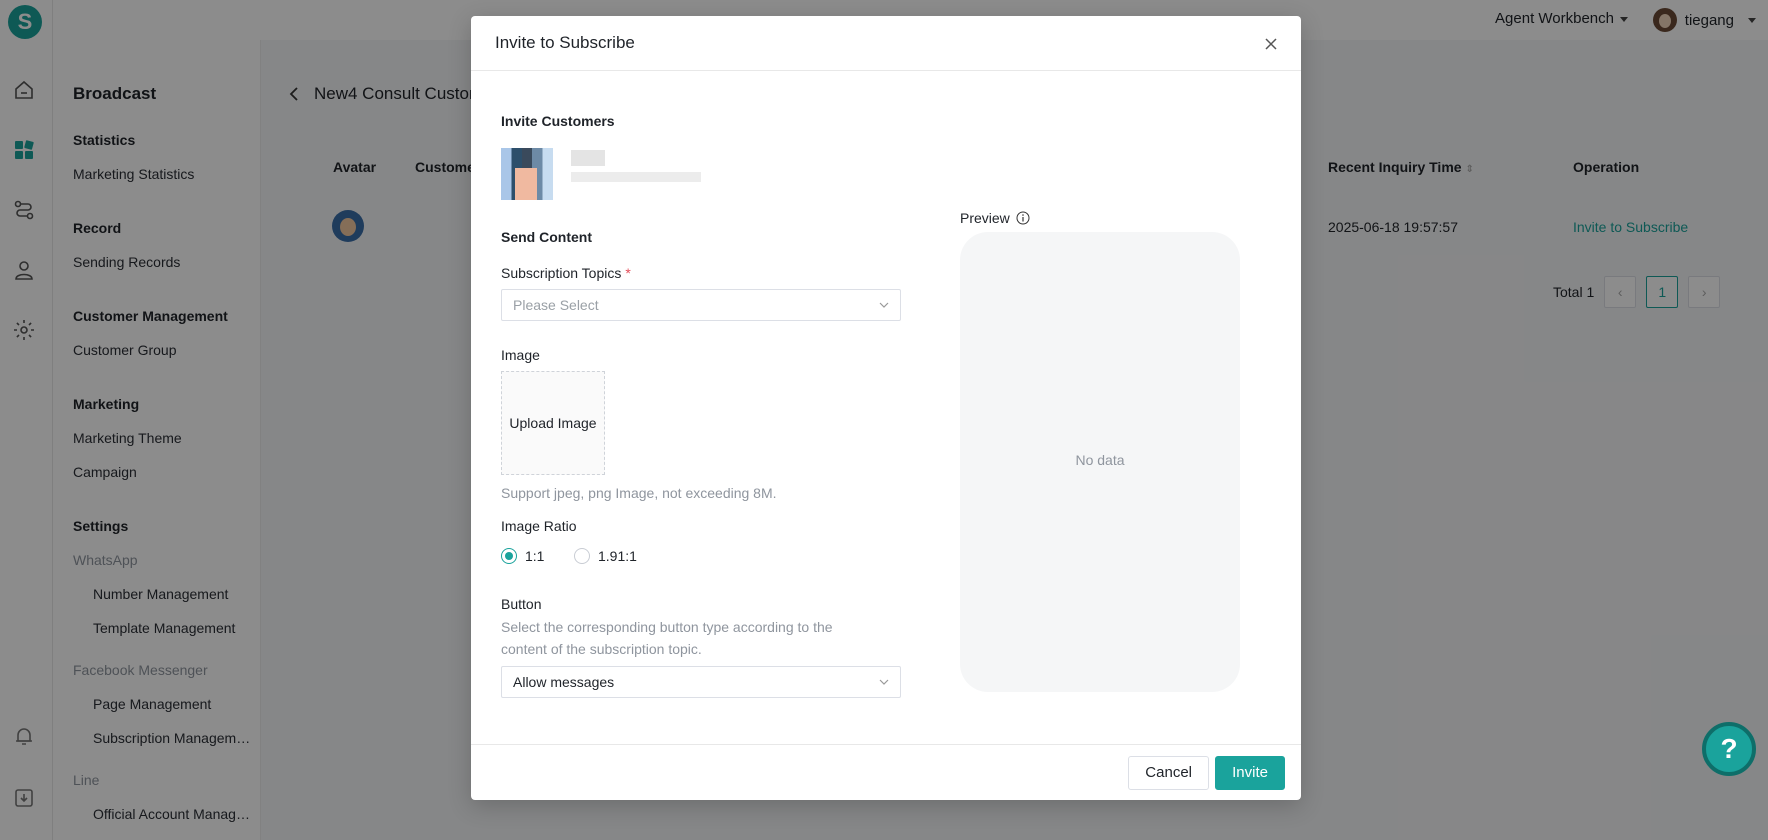  I want to click on image-ratio-label: Image Ratio, so click(539, 526).